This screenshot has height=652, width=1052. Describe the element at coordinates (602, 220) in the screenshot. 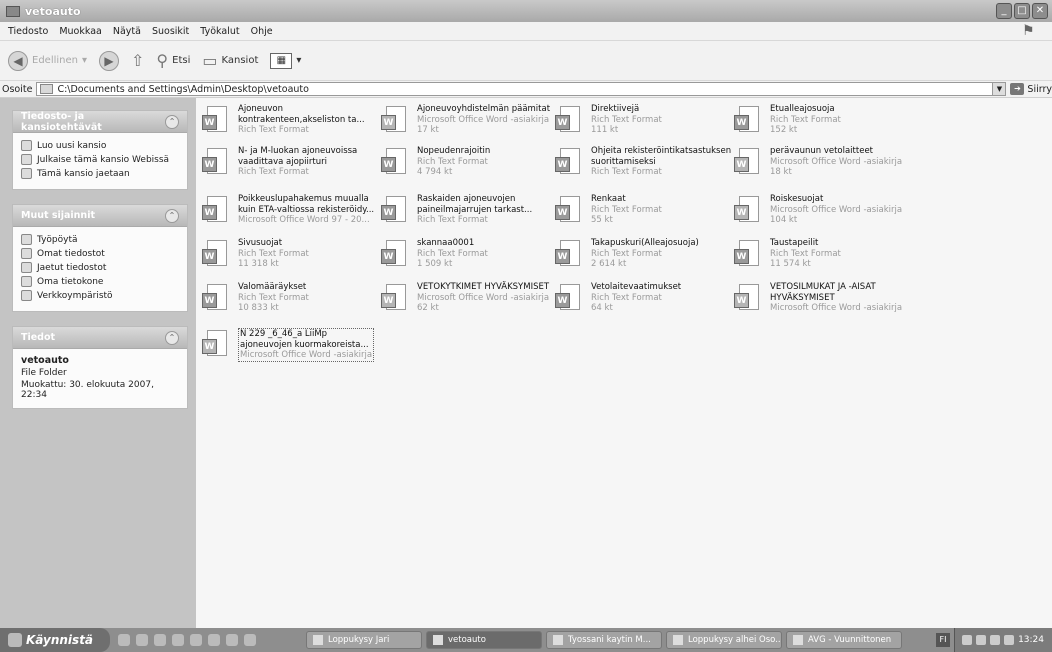

I see `file-size: 55 kt` at that location.